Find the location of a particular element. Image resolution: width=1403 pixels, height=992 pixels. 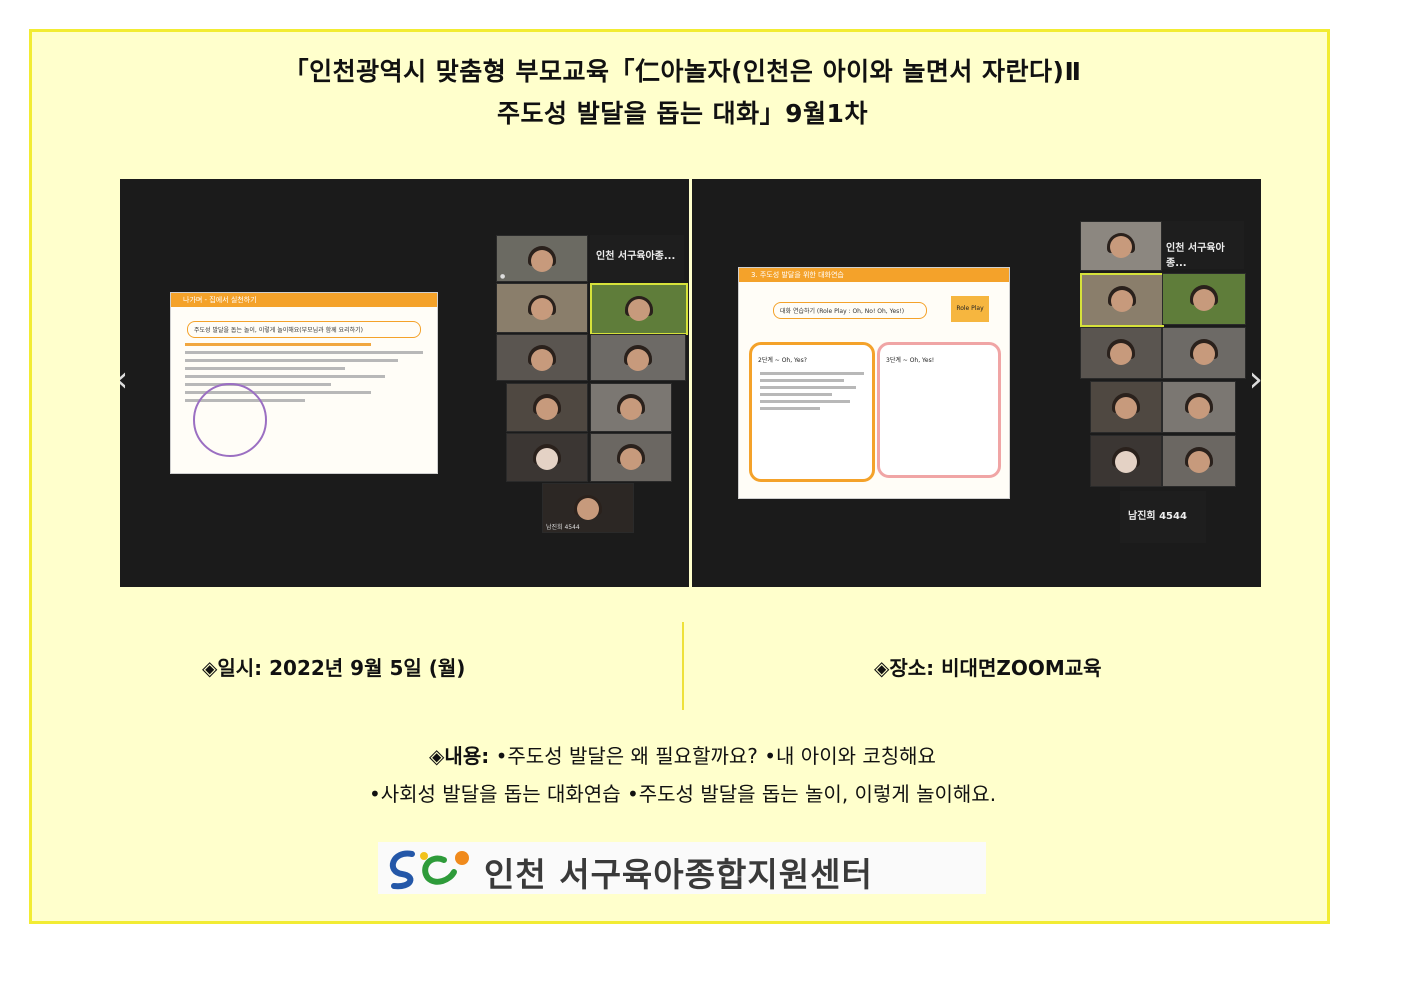

organization-logo: 인천 서구육아종합지원센터 is located at coordinates (682, 868).